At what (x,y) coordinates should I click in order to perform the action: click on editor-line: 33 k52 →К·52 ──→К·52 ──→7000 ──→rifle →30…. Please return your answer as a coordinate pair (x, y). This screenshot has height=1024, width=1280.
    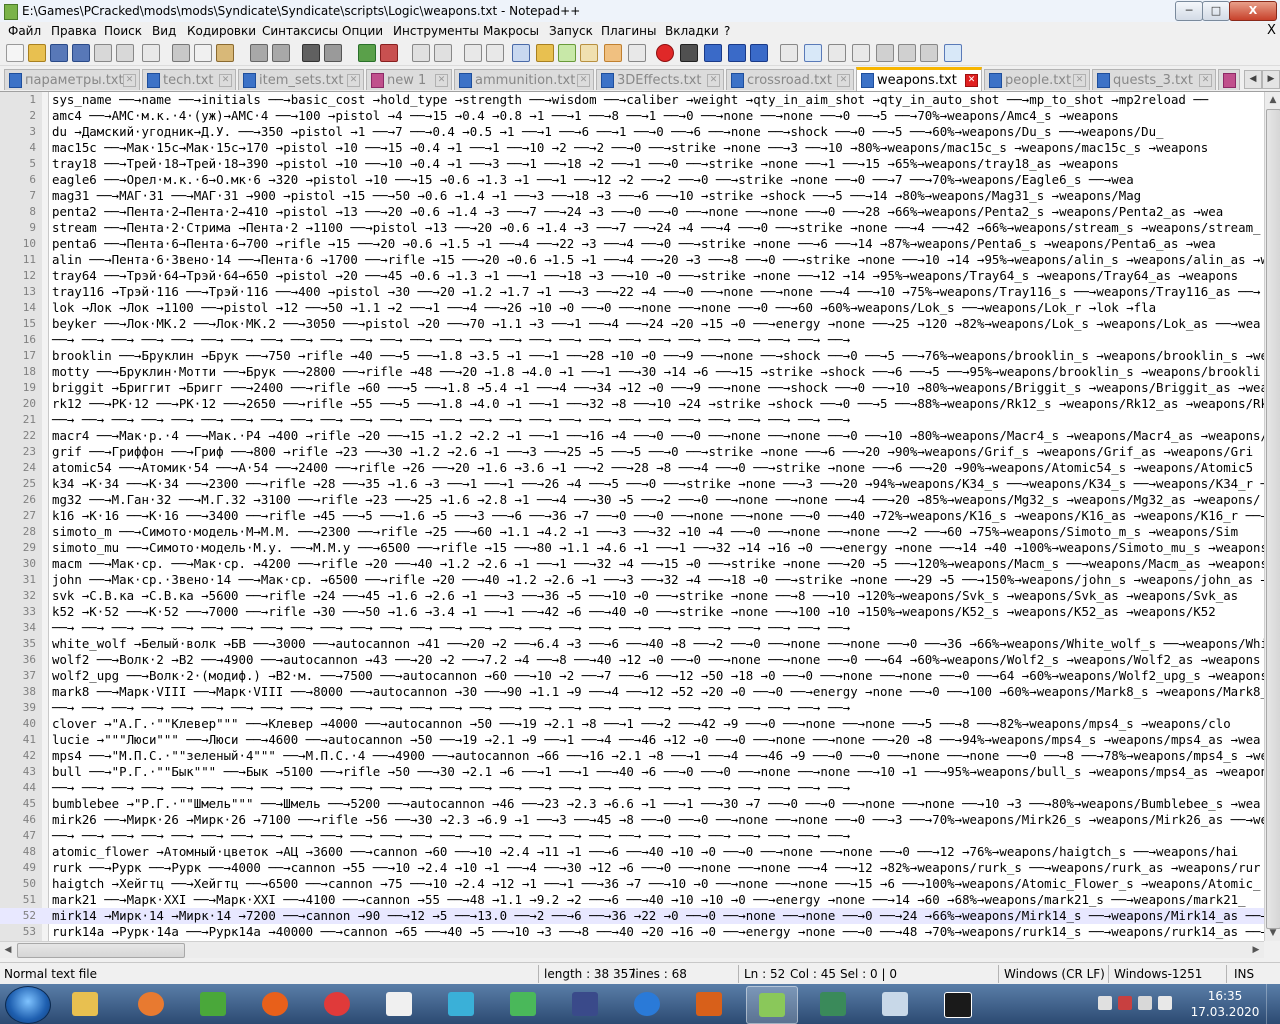
    Looking at the image, I should click on (632, 612).